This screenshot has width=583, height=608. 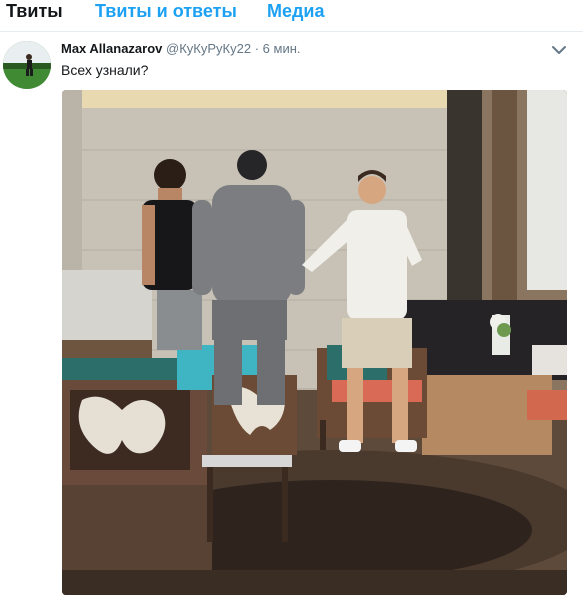 I want to click on author-handle: @КуКуРуКу22, so click(x=208, y=48).